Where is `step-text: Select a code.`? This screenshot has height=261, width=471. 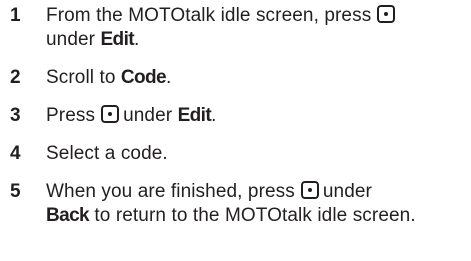
step-text: Select a code. is located at coordinates (107, 154).